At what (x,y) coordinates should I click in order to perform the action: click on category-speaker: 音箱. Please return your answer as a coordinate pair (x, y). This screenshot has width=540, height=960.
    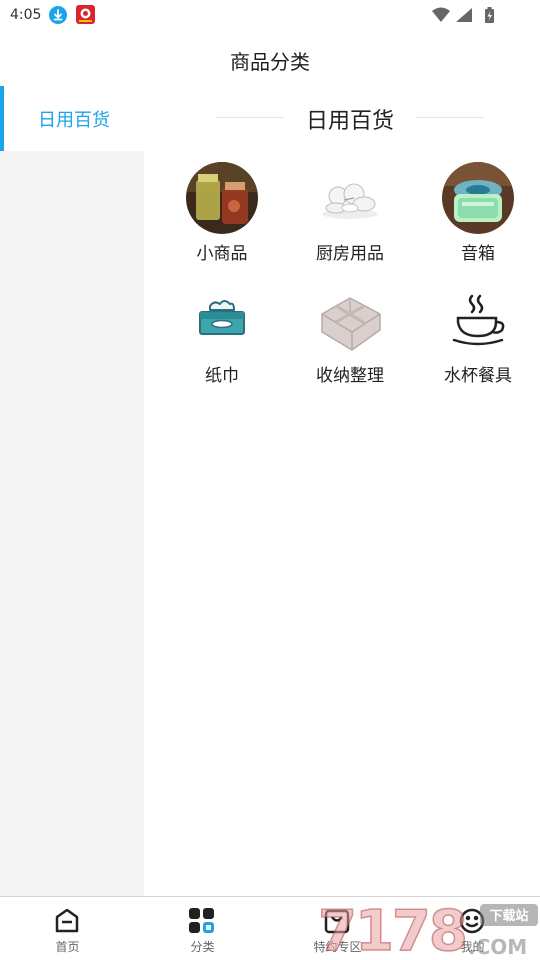
    Looking at the image, I should click on (477, 215).